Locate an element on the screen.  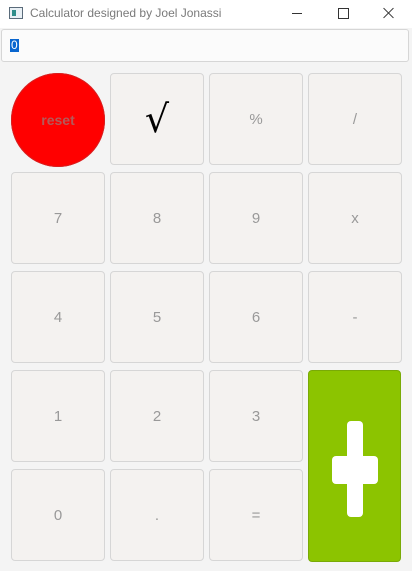
multiply-button: x is located at coordinates (355, 218).